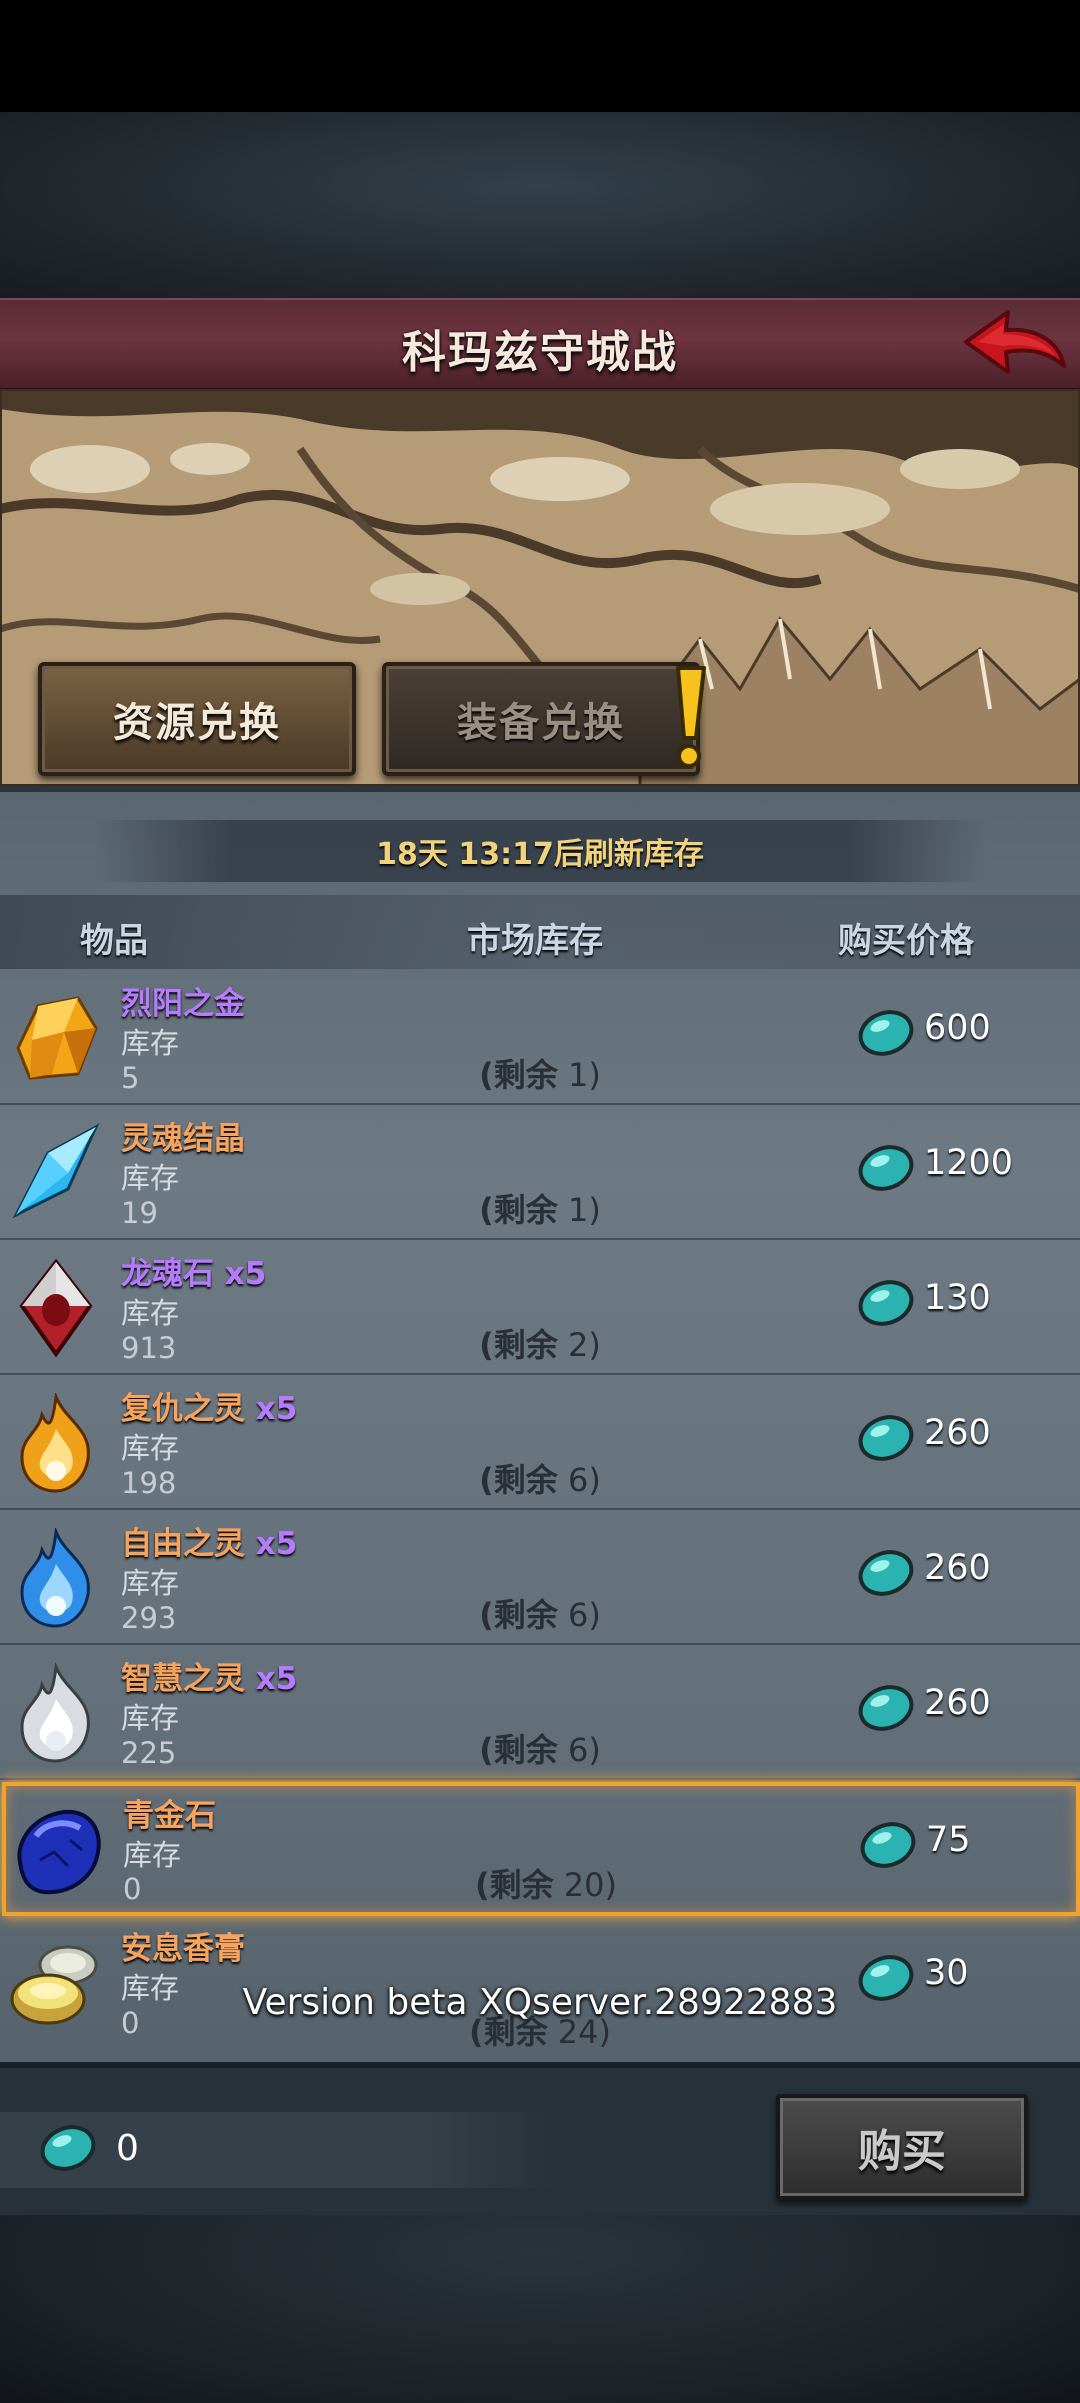  I want to click on tab-equipment-exchange: 装备兑换, so click(541, 719).